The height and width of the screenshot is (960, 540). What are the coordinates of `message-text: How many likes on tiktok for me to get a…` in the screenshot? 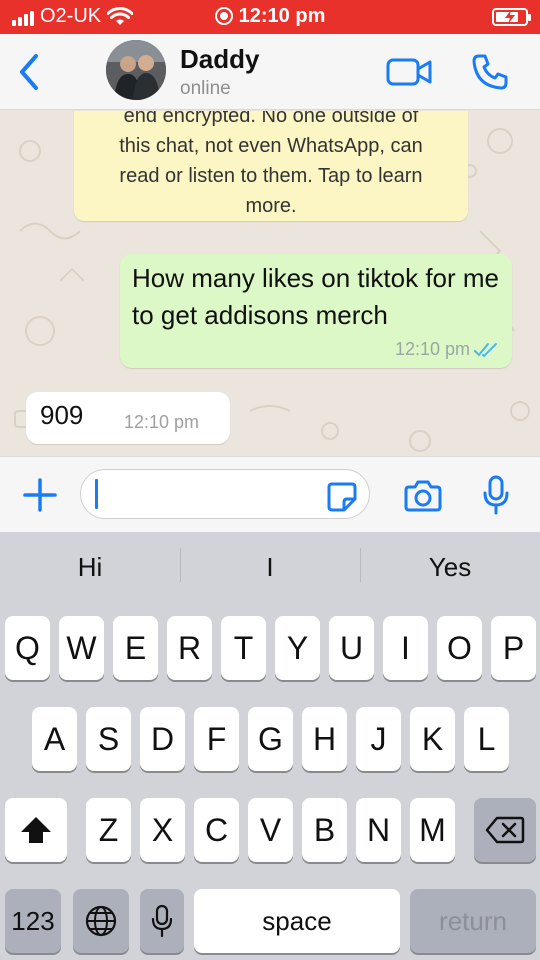 It's located at (316, 296).